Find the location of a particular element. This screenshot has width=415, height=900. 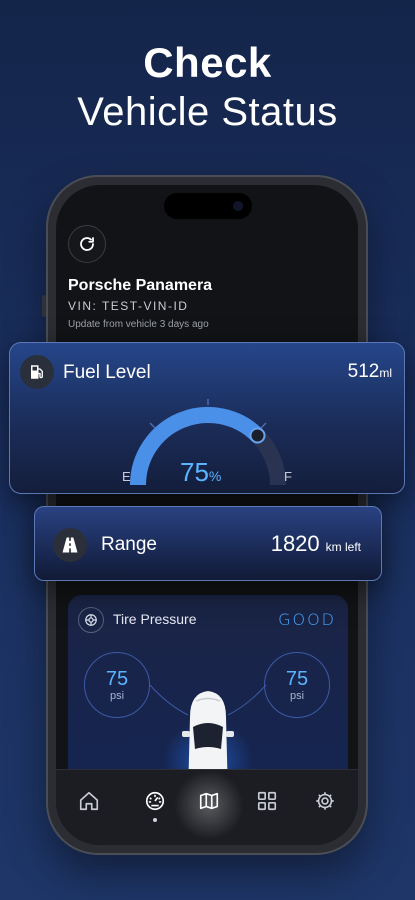

fuel-empty-label: E is located at coordinates (126, 476).